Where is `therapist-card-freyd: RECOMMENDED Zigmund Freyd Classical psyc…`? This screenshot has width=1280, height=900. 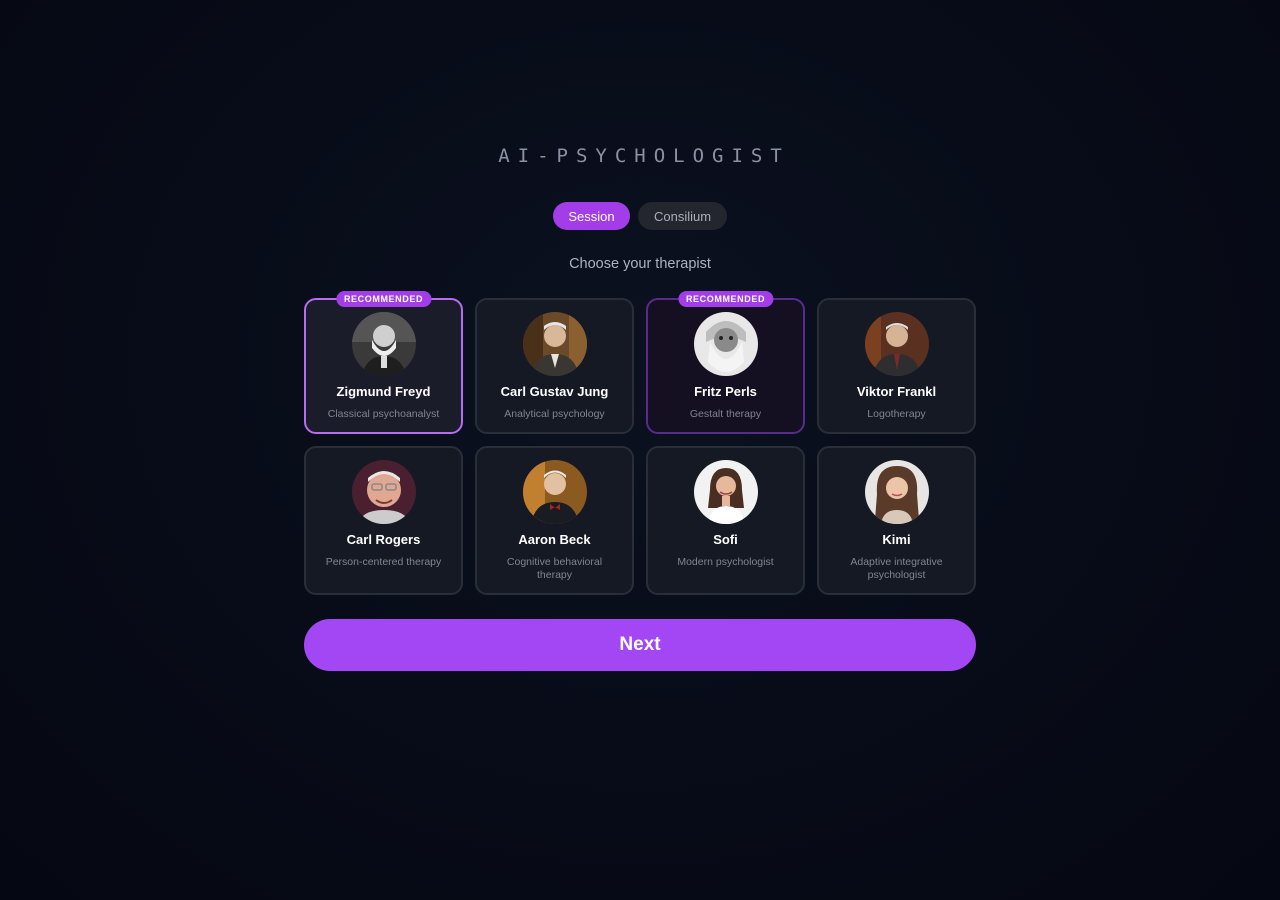 therapist-card-freyd: RECOMMENDED Zigmund Freyd Classical psyc… is located at coordinates (383, 362).